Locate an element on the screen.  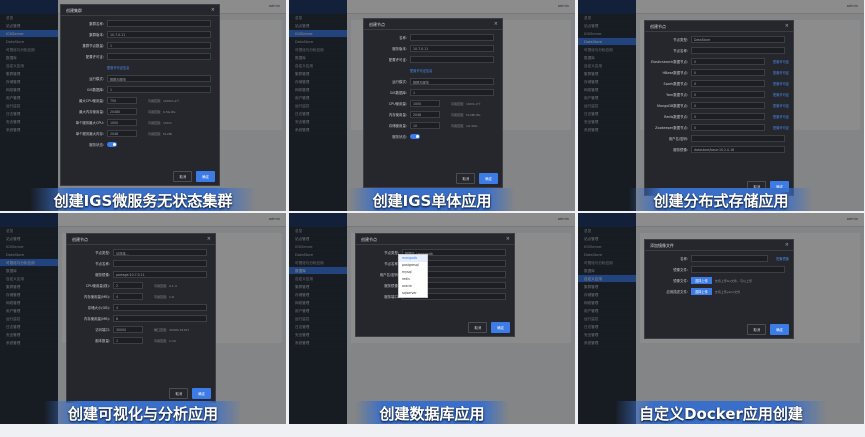
form-input: 2 is located at coordinates (128, 285).